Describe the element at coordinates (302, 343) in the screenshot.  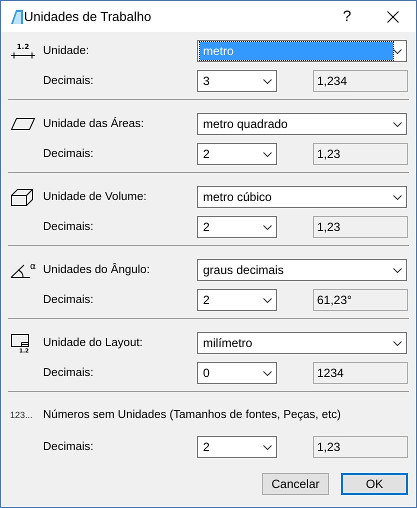
I see `unit-dropdown: milímetro` at that location.